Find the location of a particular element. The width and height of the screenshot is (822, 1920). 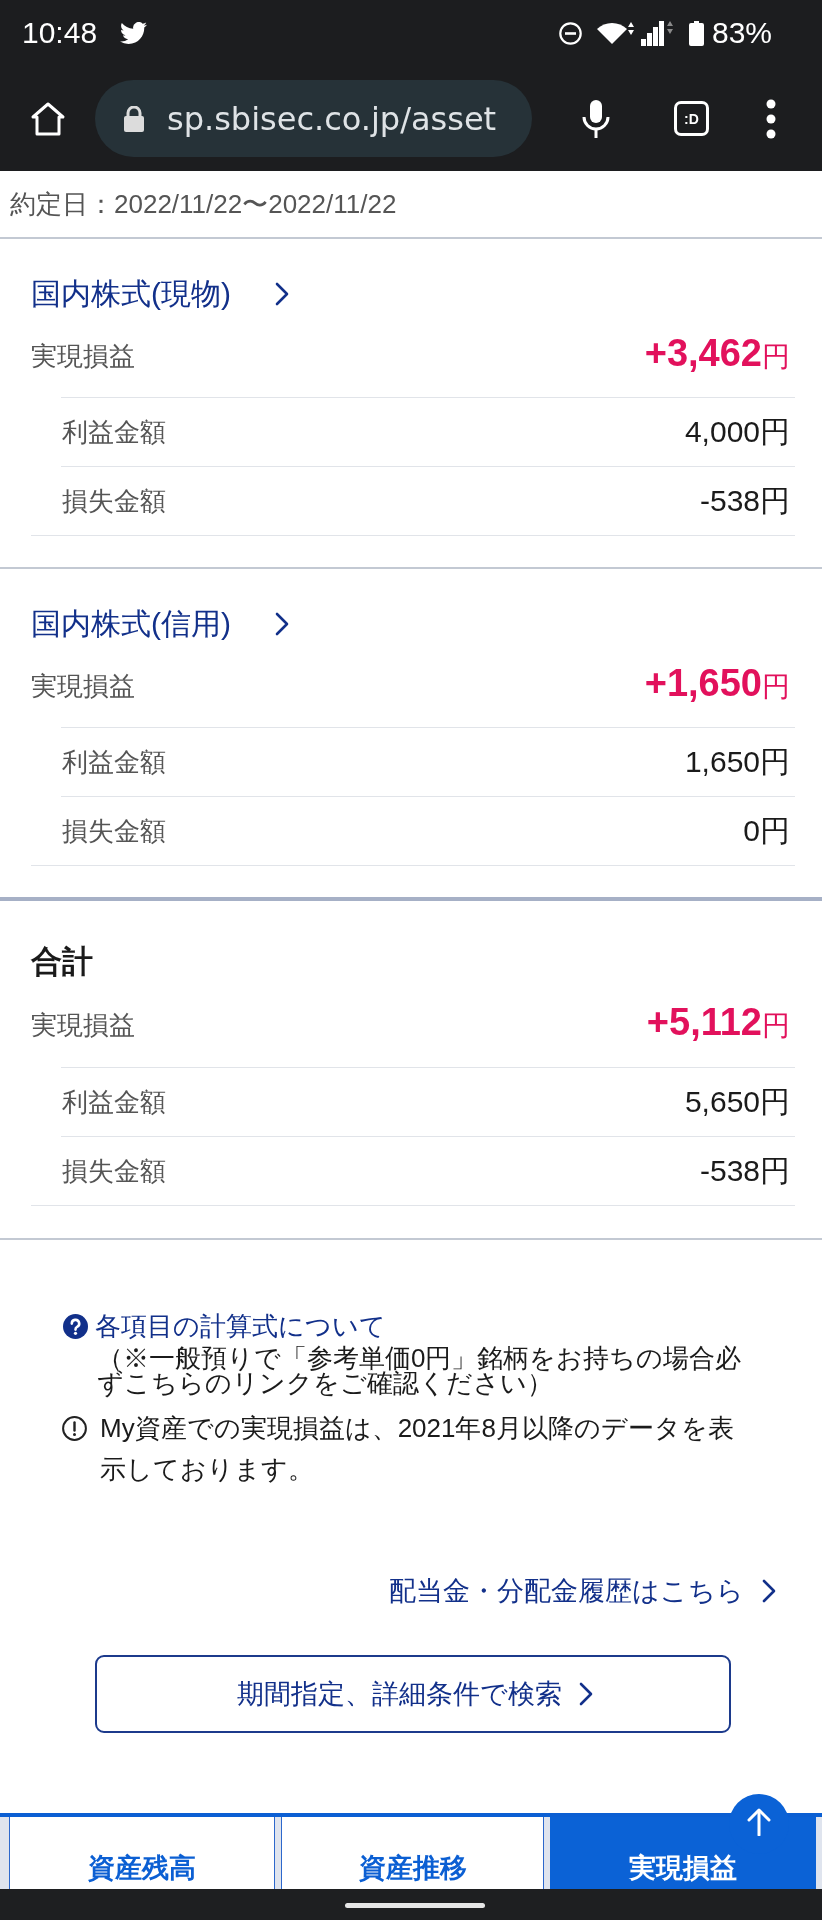

period-text: 約定日：2022/11/22〜2022/11/22 is located at coordinates (203, 204).